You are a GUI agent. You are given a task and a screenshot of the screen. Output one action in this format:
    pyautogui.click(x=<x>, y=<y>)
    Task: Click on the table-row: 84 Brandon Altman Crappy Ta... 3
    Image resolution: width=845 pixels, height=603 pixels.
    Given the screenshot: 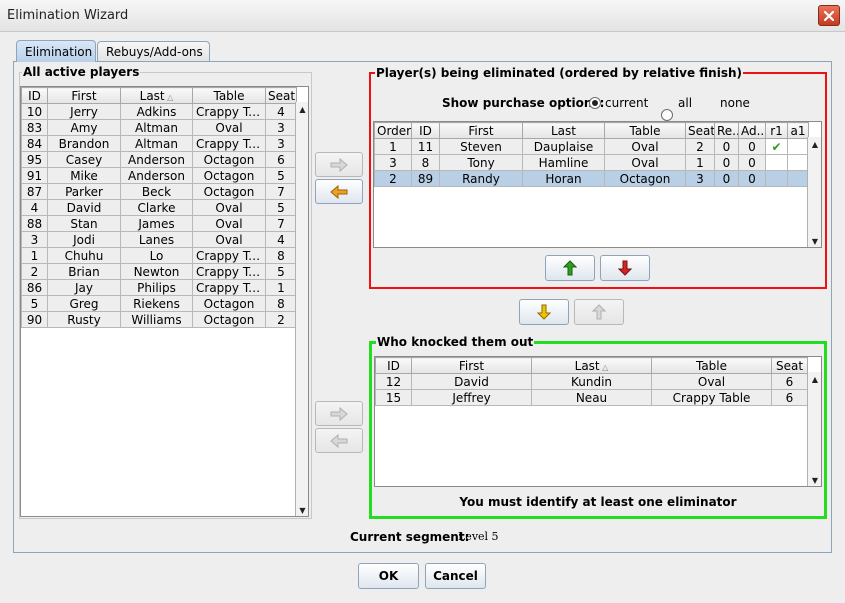 What is the action you would take?
    pyautogui.click(x=159, y=143)
    